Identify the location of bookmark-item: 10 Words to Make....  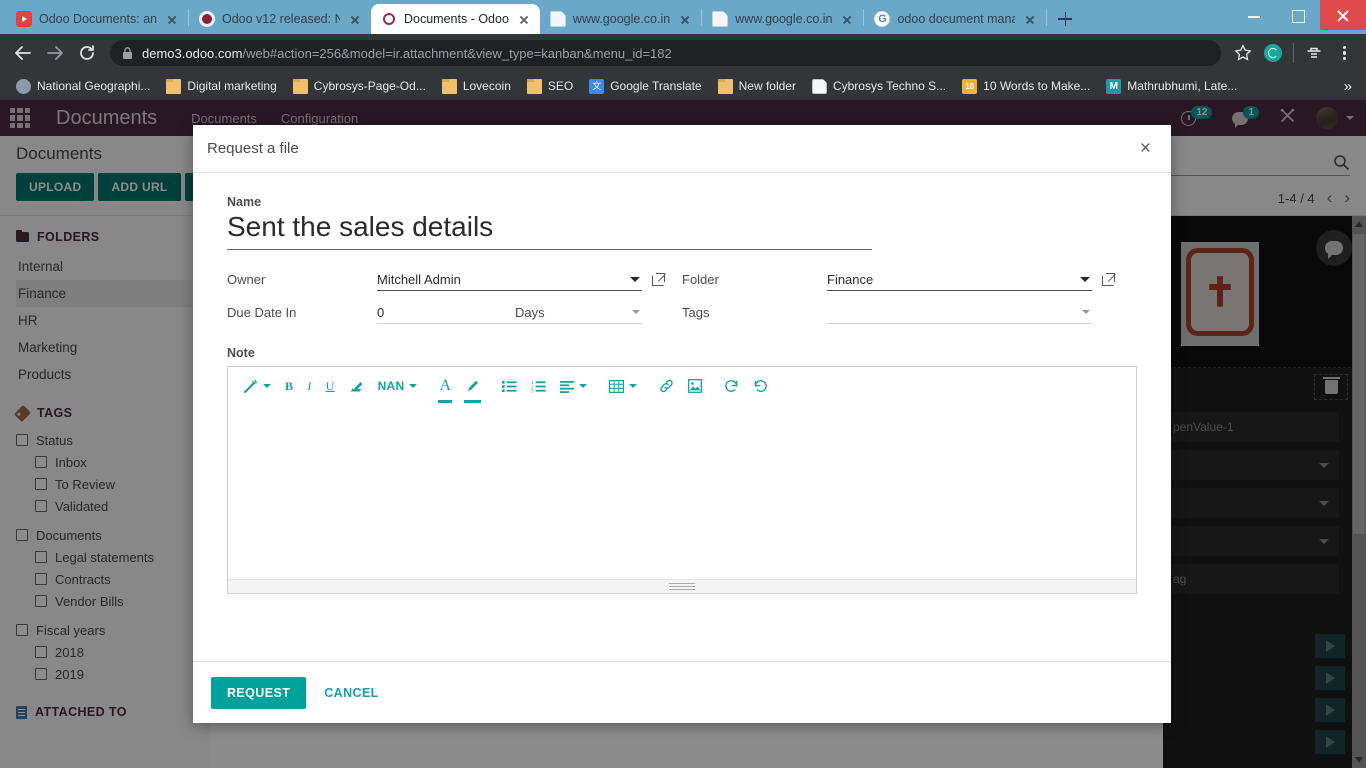
(1026, 86).